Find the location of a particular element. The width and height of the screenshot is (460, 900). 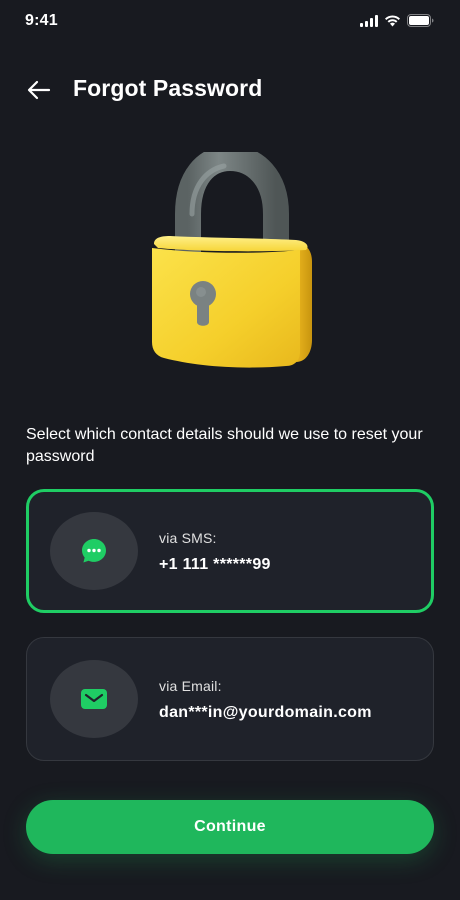

status-time: 9:41 is located at coordinates (41, 20).